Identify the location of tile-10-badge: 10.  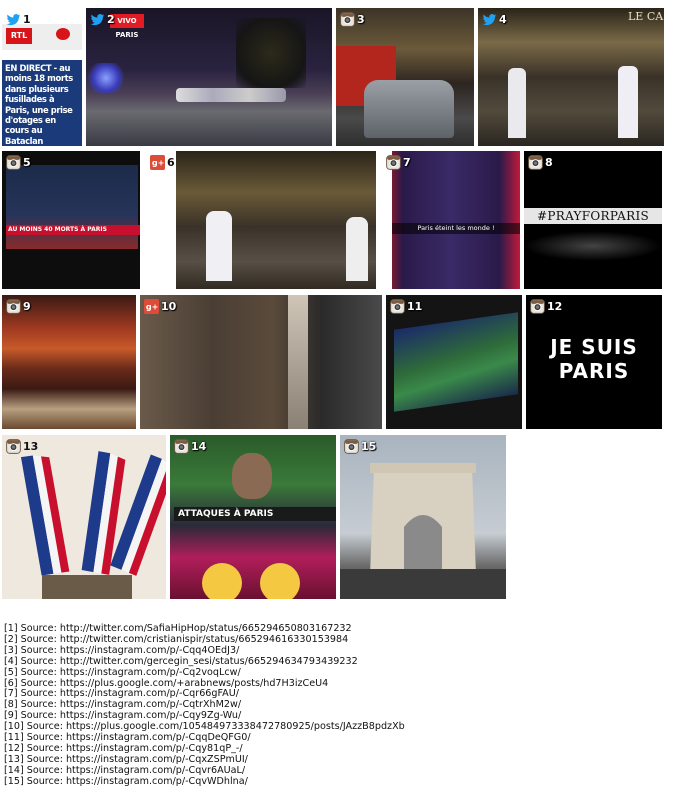
(160, 306).